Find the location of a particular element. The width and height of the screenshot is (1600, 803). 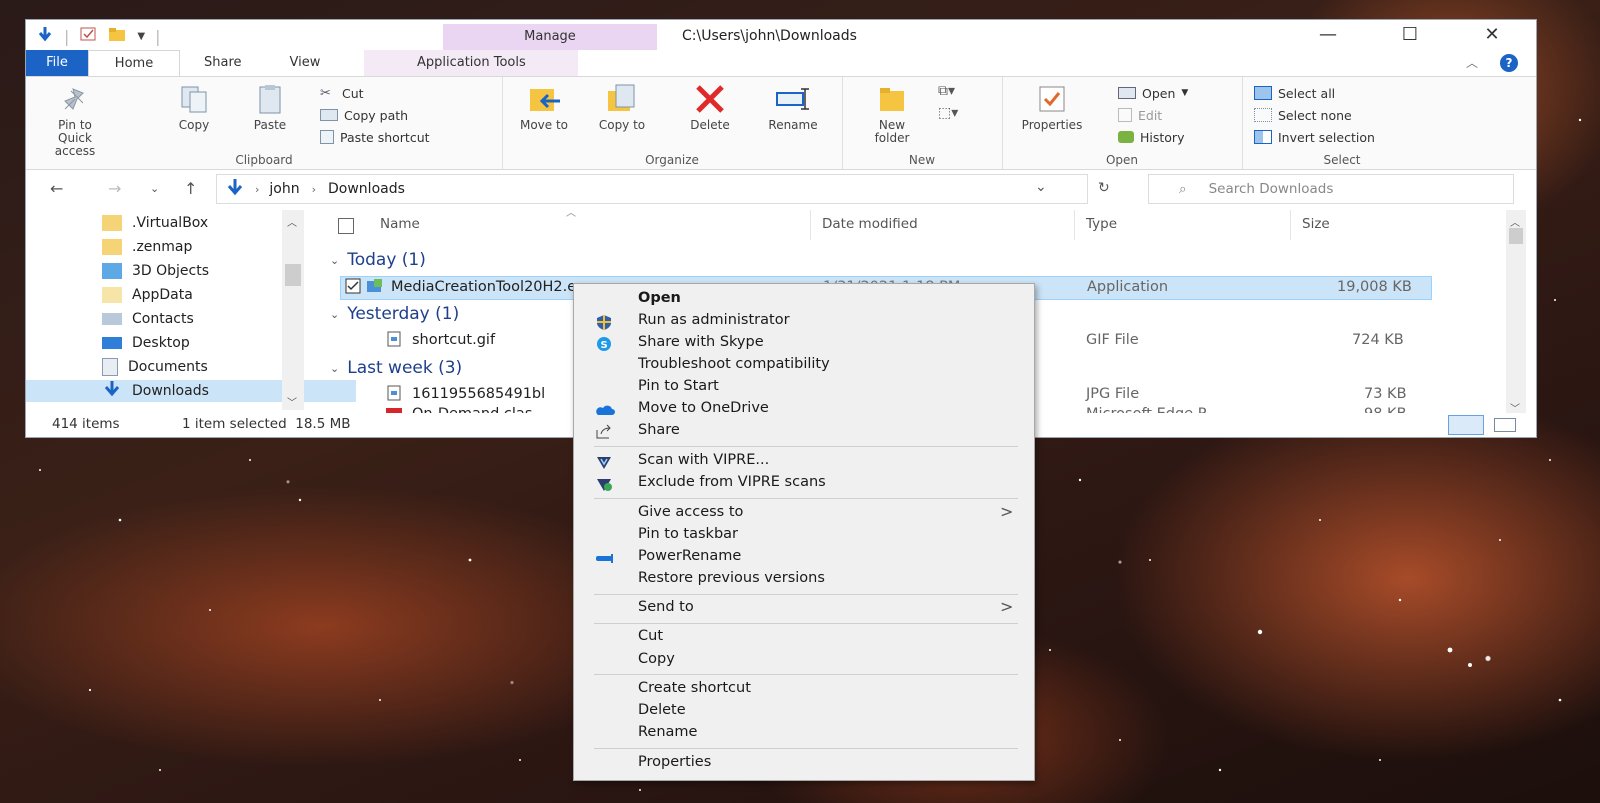

down-arrow-icon is located at coordinates (45, 36).